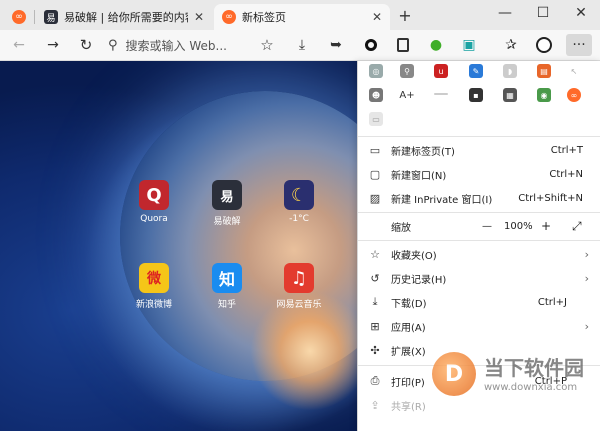  I want to click on inprivate-icon: ▨, so click(375, 198).